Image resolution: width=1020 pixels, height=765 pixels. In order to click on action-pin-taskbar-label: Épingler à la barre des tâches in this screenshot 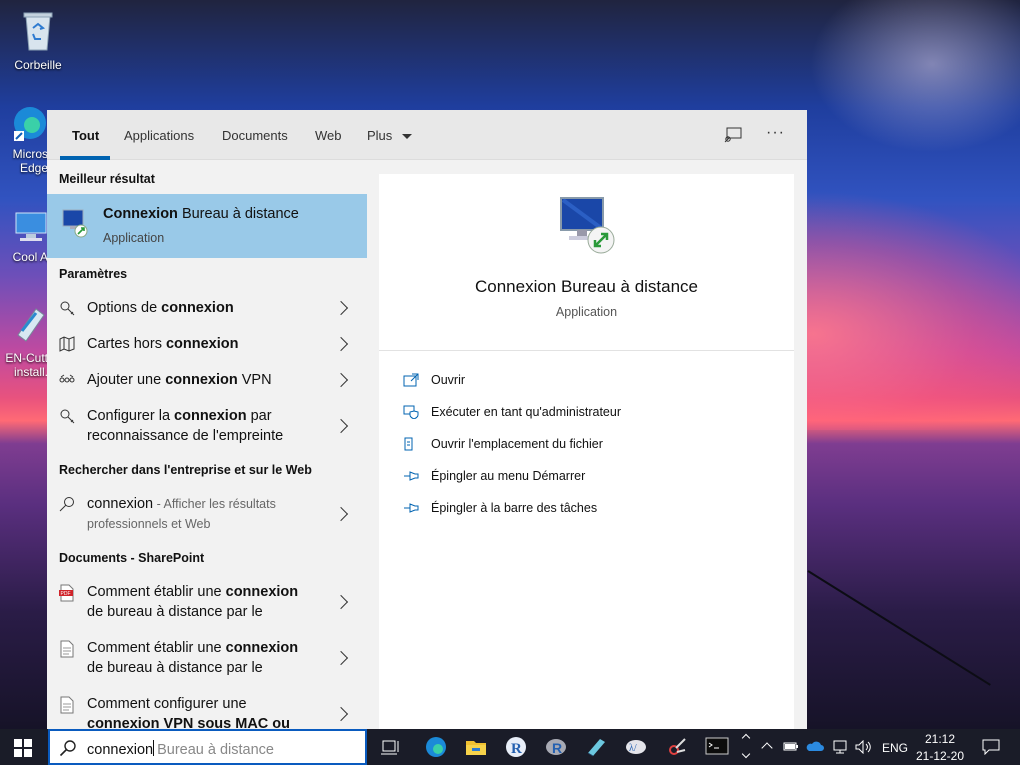, I will do `click(514, 508)`.